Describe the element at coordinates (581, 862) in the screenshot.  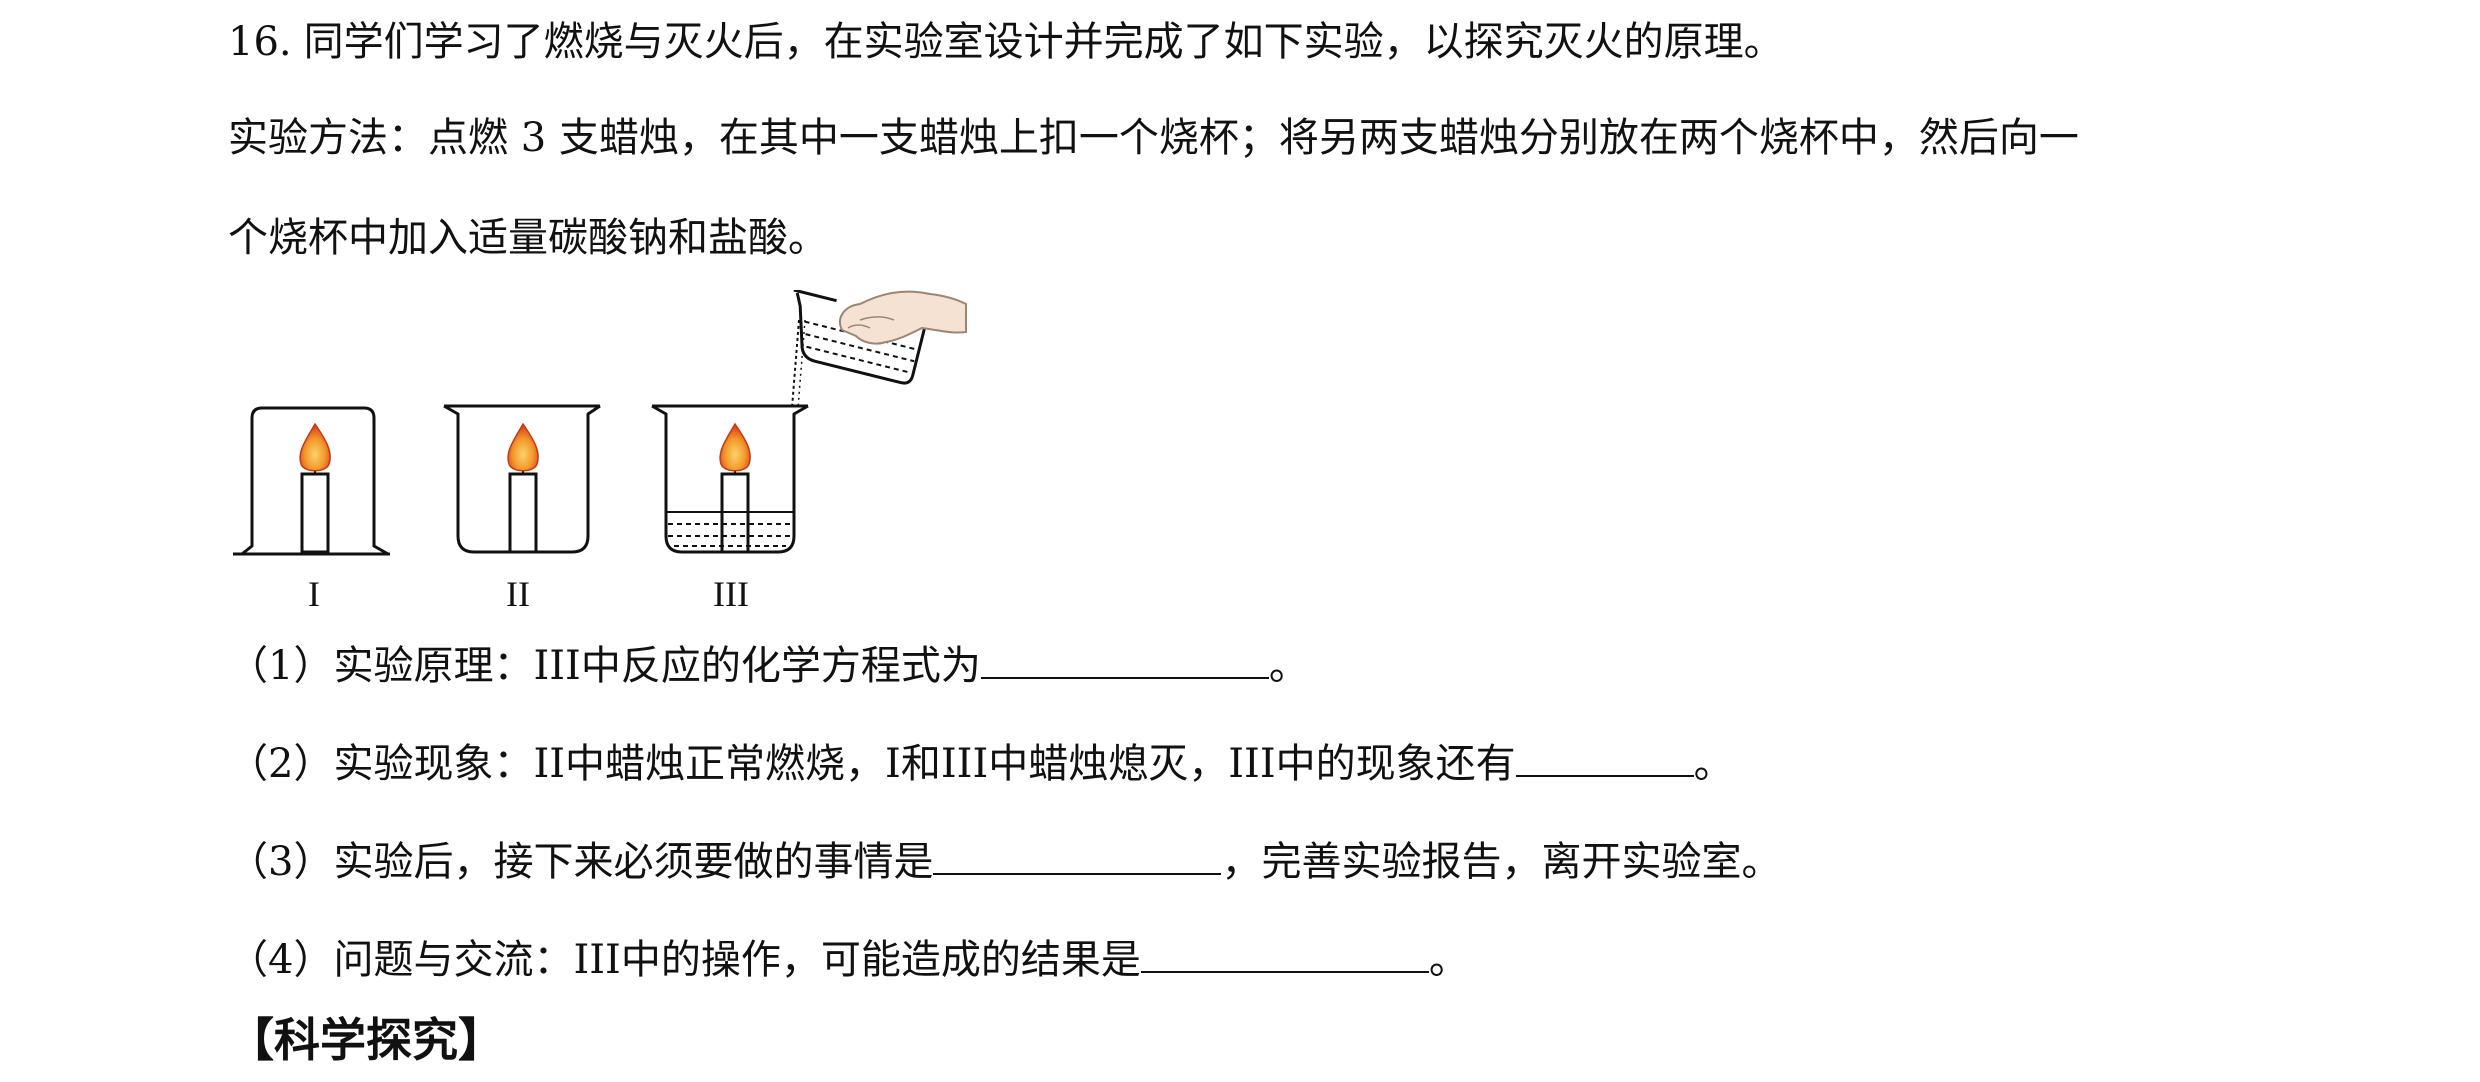
I see `subquestion-3-text: （3）实验后，接下来必须要做的事情是` at that location.